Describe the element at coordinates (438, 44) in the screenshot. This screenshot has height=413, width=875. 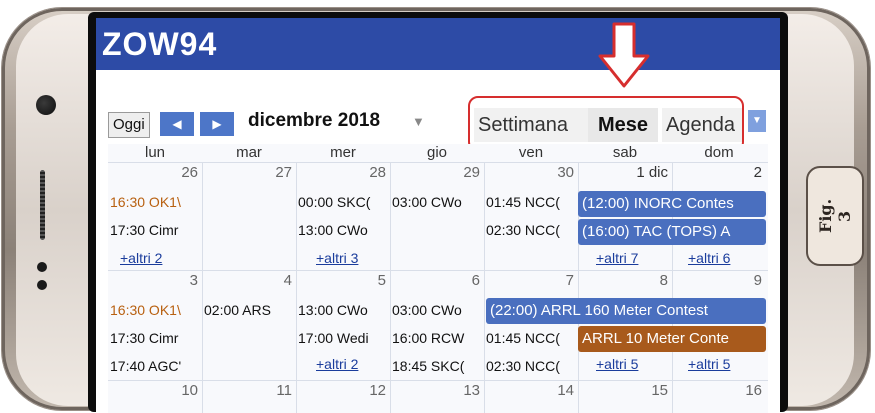
I see `app-bar: ZOW94` at that location.